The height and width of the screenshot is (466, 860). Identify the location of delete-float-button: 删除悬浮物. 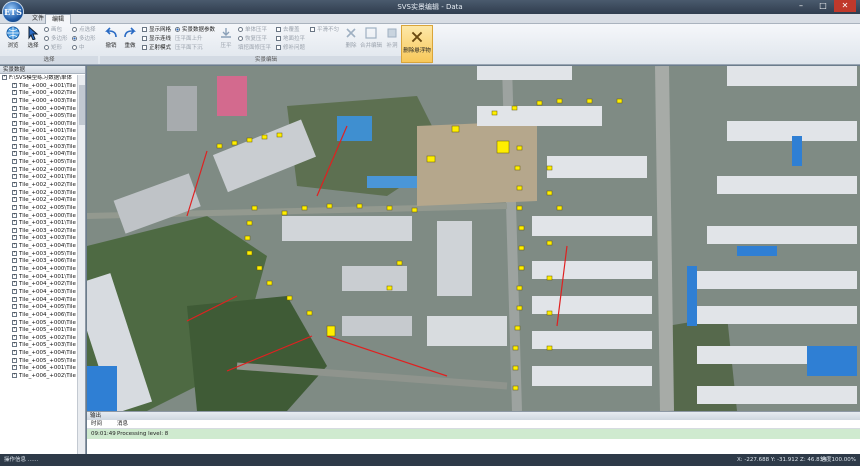
(417, 44).